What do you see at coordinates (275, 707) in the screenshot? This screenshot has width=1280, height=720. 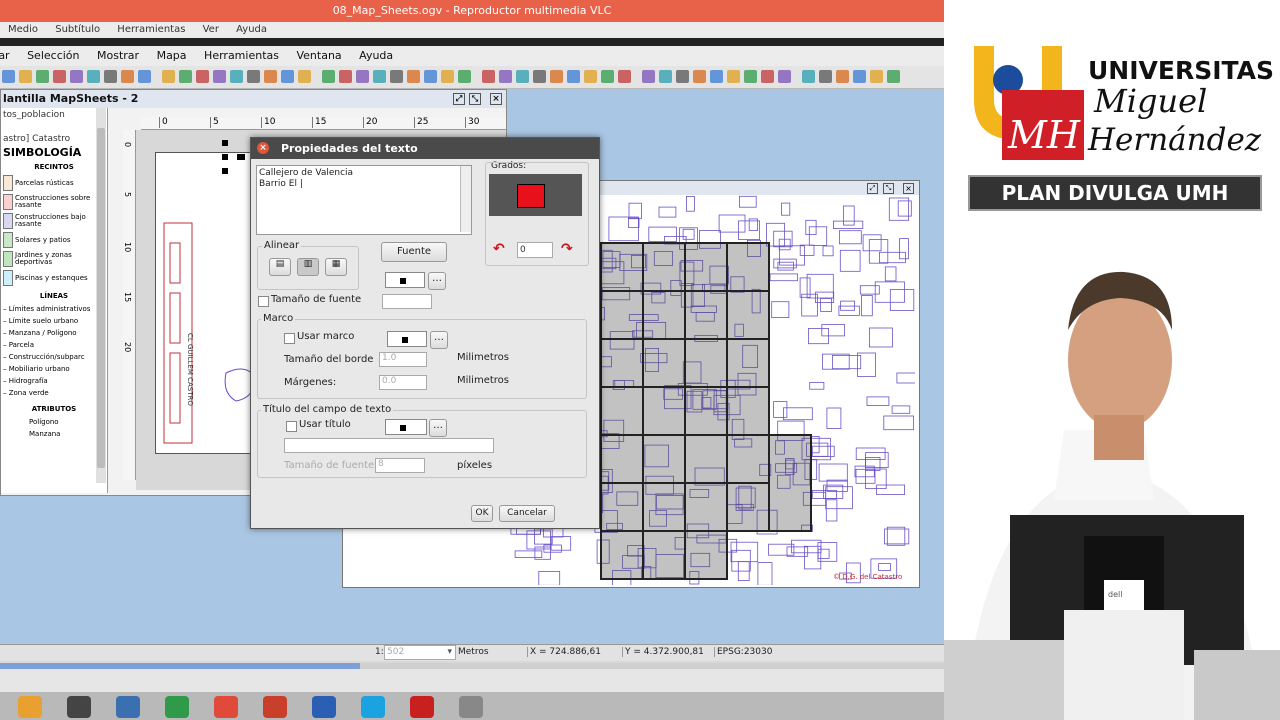 I see `powerpoint-icon` at bounding box center [275, 707].